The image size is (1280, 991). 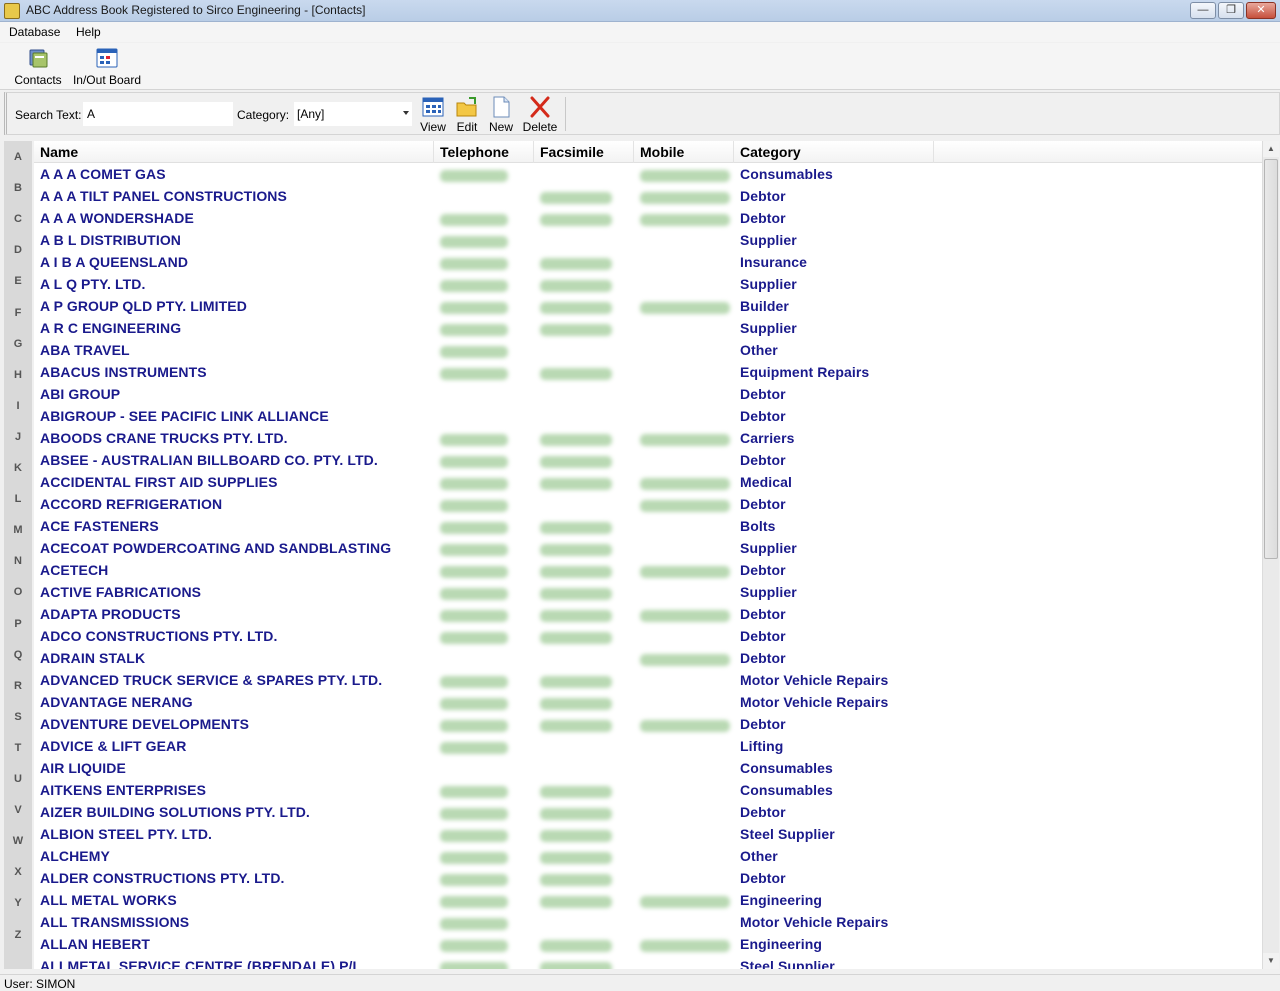 What do you see at coordinates (18, 281) in the screenshot?
I see `alpha-index-e: E` at bounding box center [18, 281].